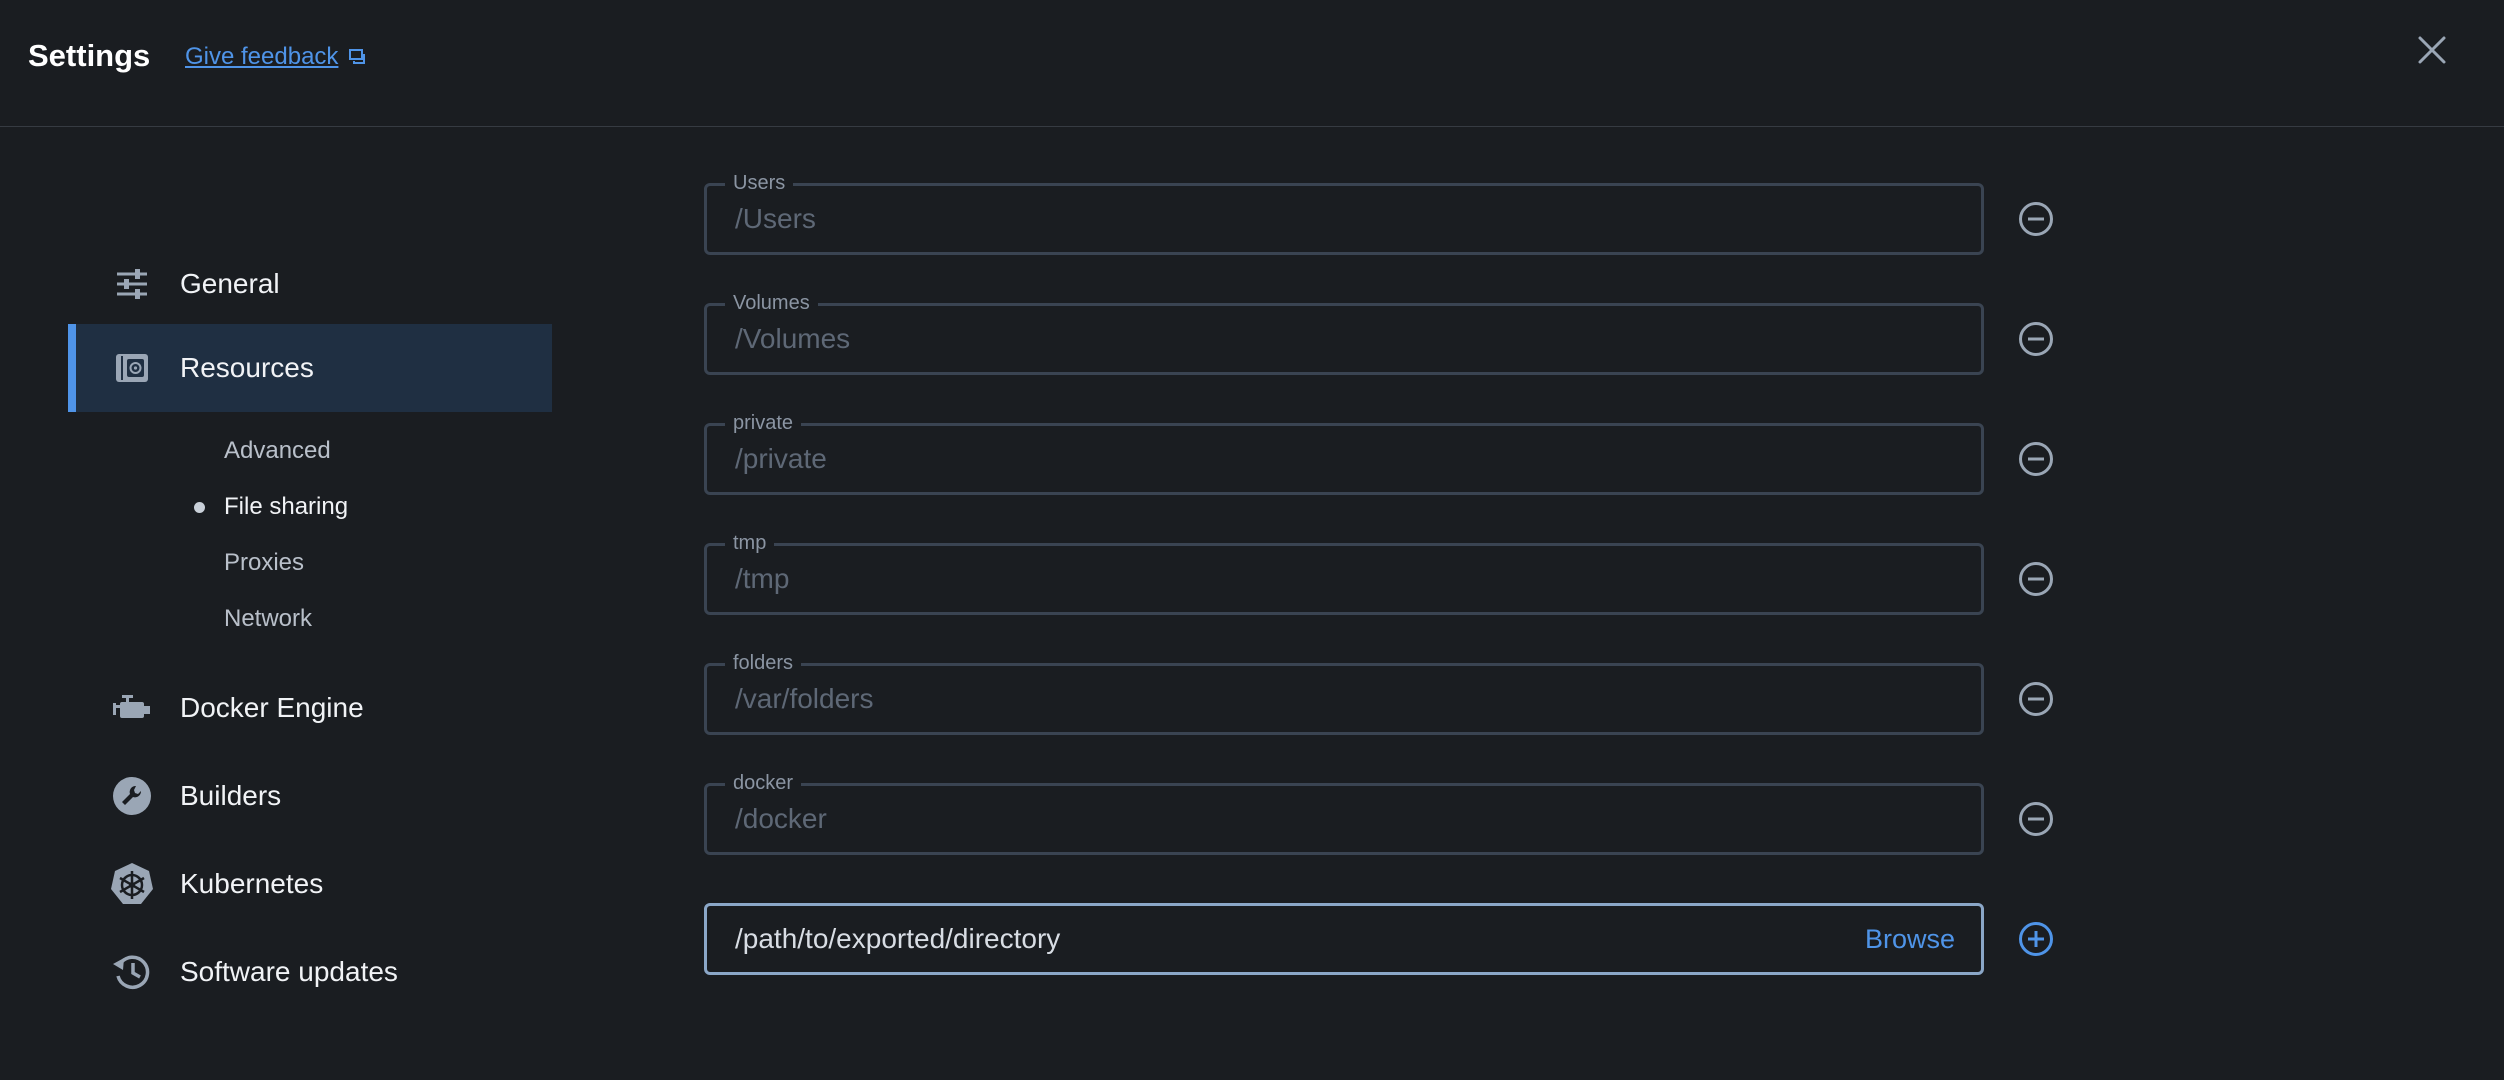 This screenshot has height=1080, width=2504. Describe the element at coordinates (262, 56) in the screenshot. I see `give-feedback-label: Give feedback` at that location.